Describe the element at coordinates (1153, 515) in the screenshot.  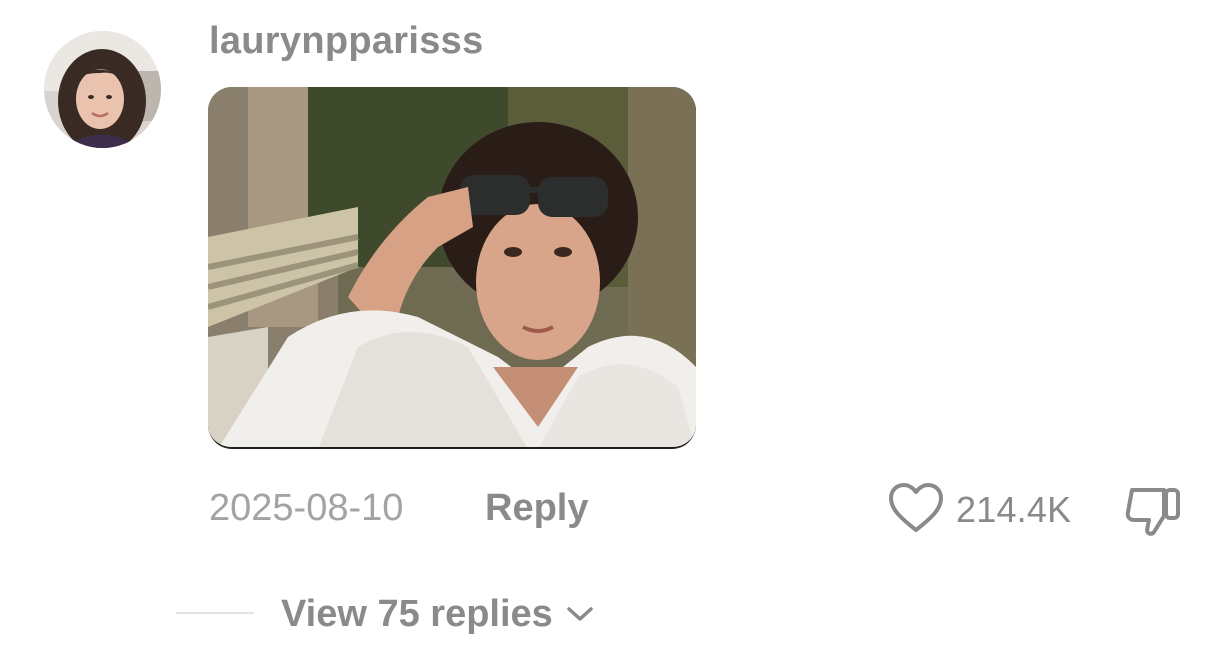
I see `thumbs-down-icon` at that location.